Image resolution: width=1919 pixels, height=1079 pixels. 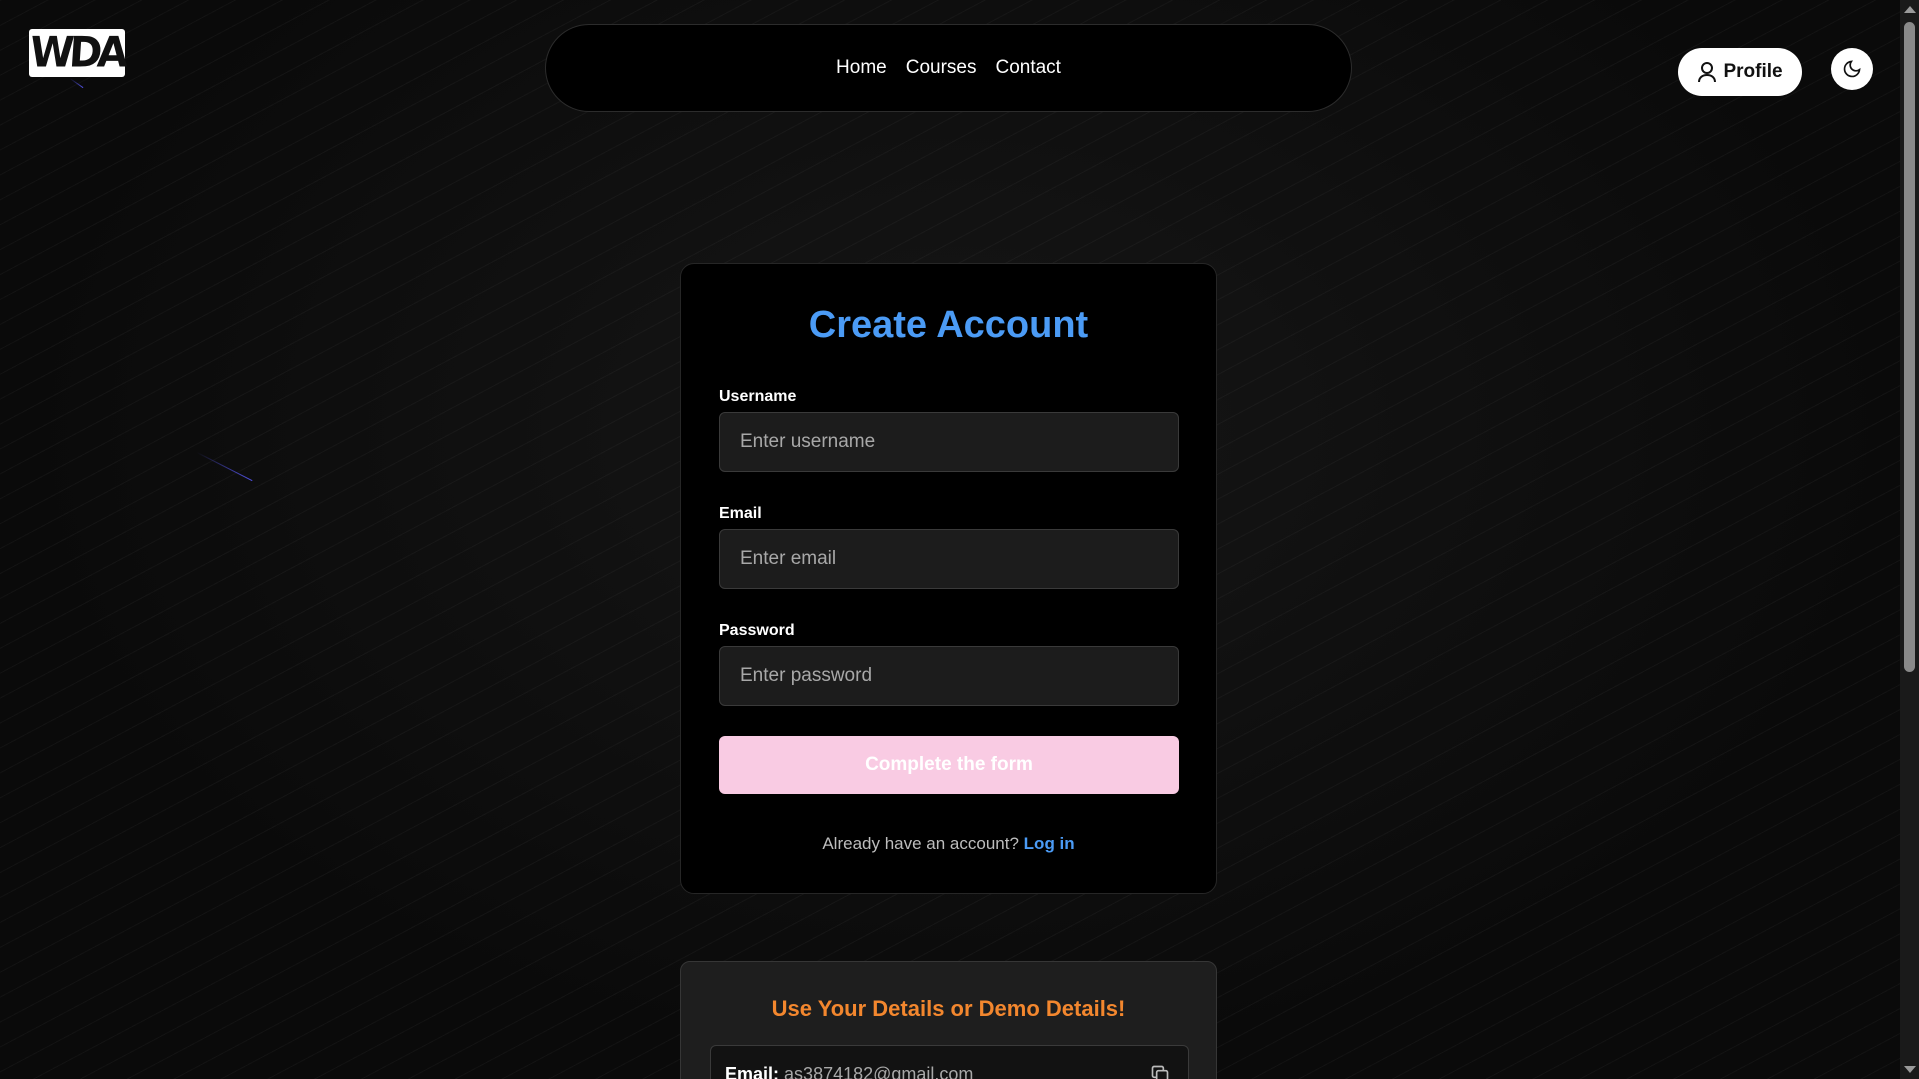 What do you see at coordinates (879, 1071) in the screenshot?
I see `demo-email-value: as3874182@gmail.com` at bounding box center [879, 1071].